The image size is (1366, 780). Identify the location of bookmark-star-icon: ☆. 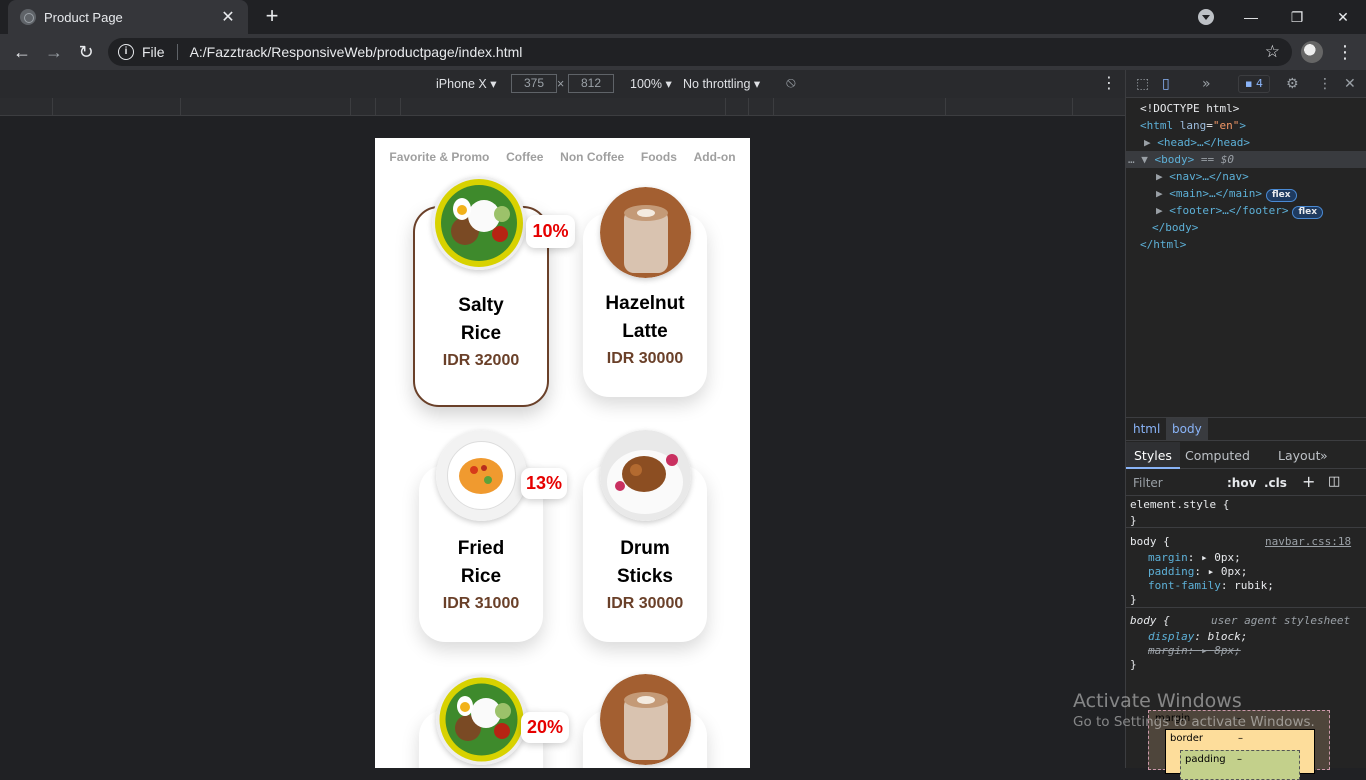
(1272, 52).